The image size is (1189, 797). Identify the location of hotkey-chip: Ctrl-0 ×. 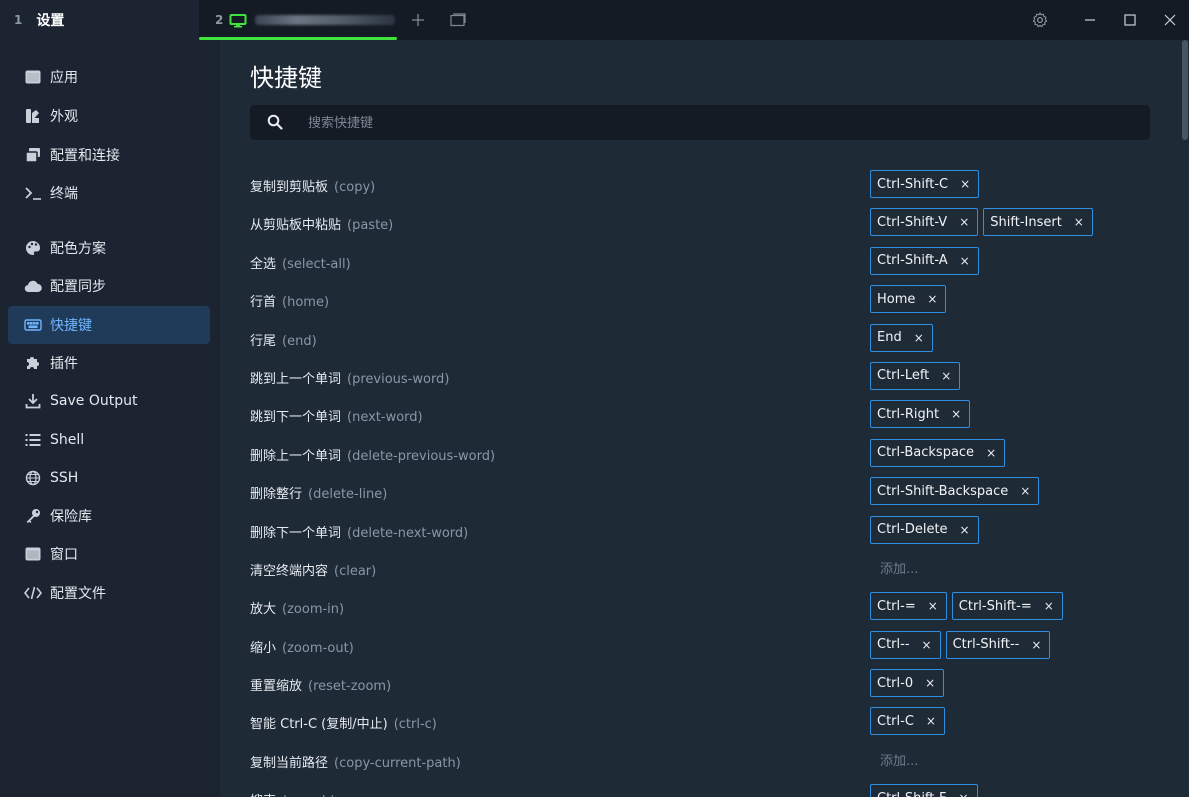
(907, 683).